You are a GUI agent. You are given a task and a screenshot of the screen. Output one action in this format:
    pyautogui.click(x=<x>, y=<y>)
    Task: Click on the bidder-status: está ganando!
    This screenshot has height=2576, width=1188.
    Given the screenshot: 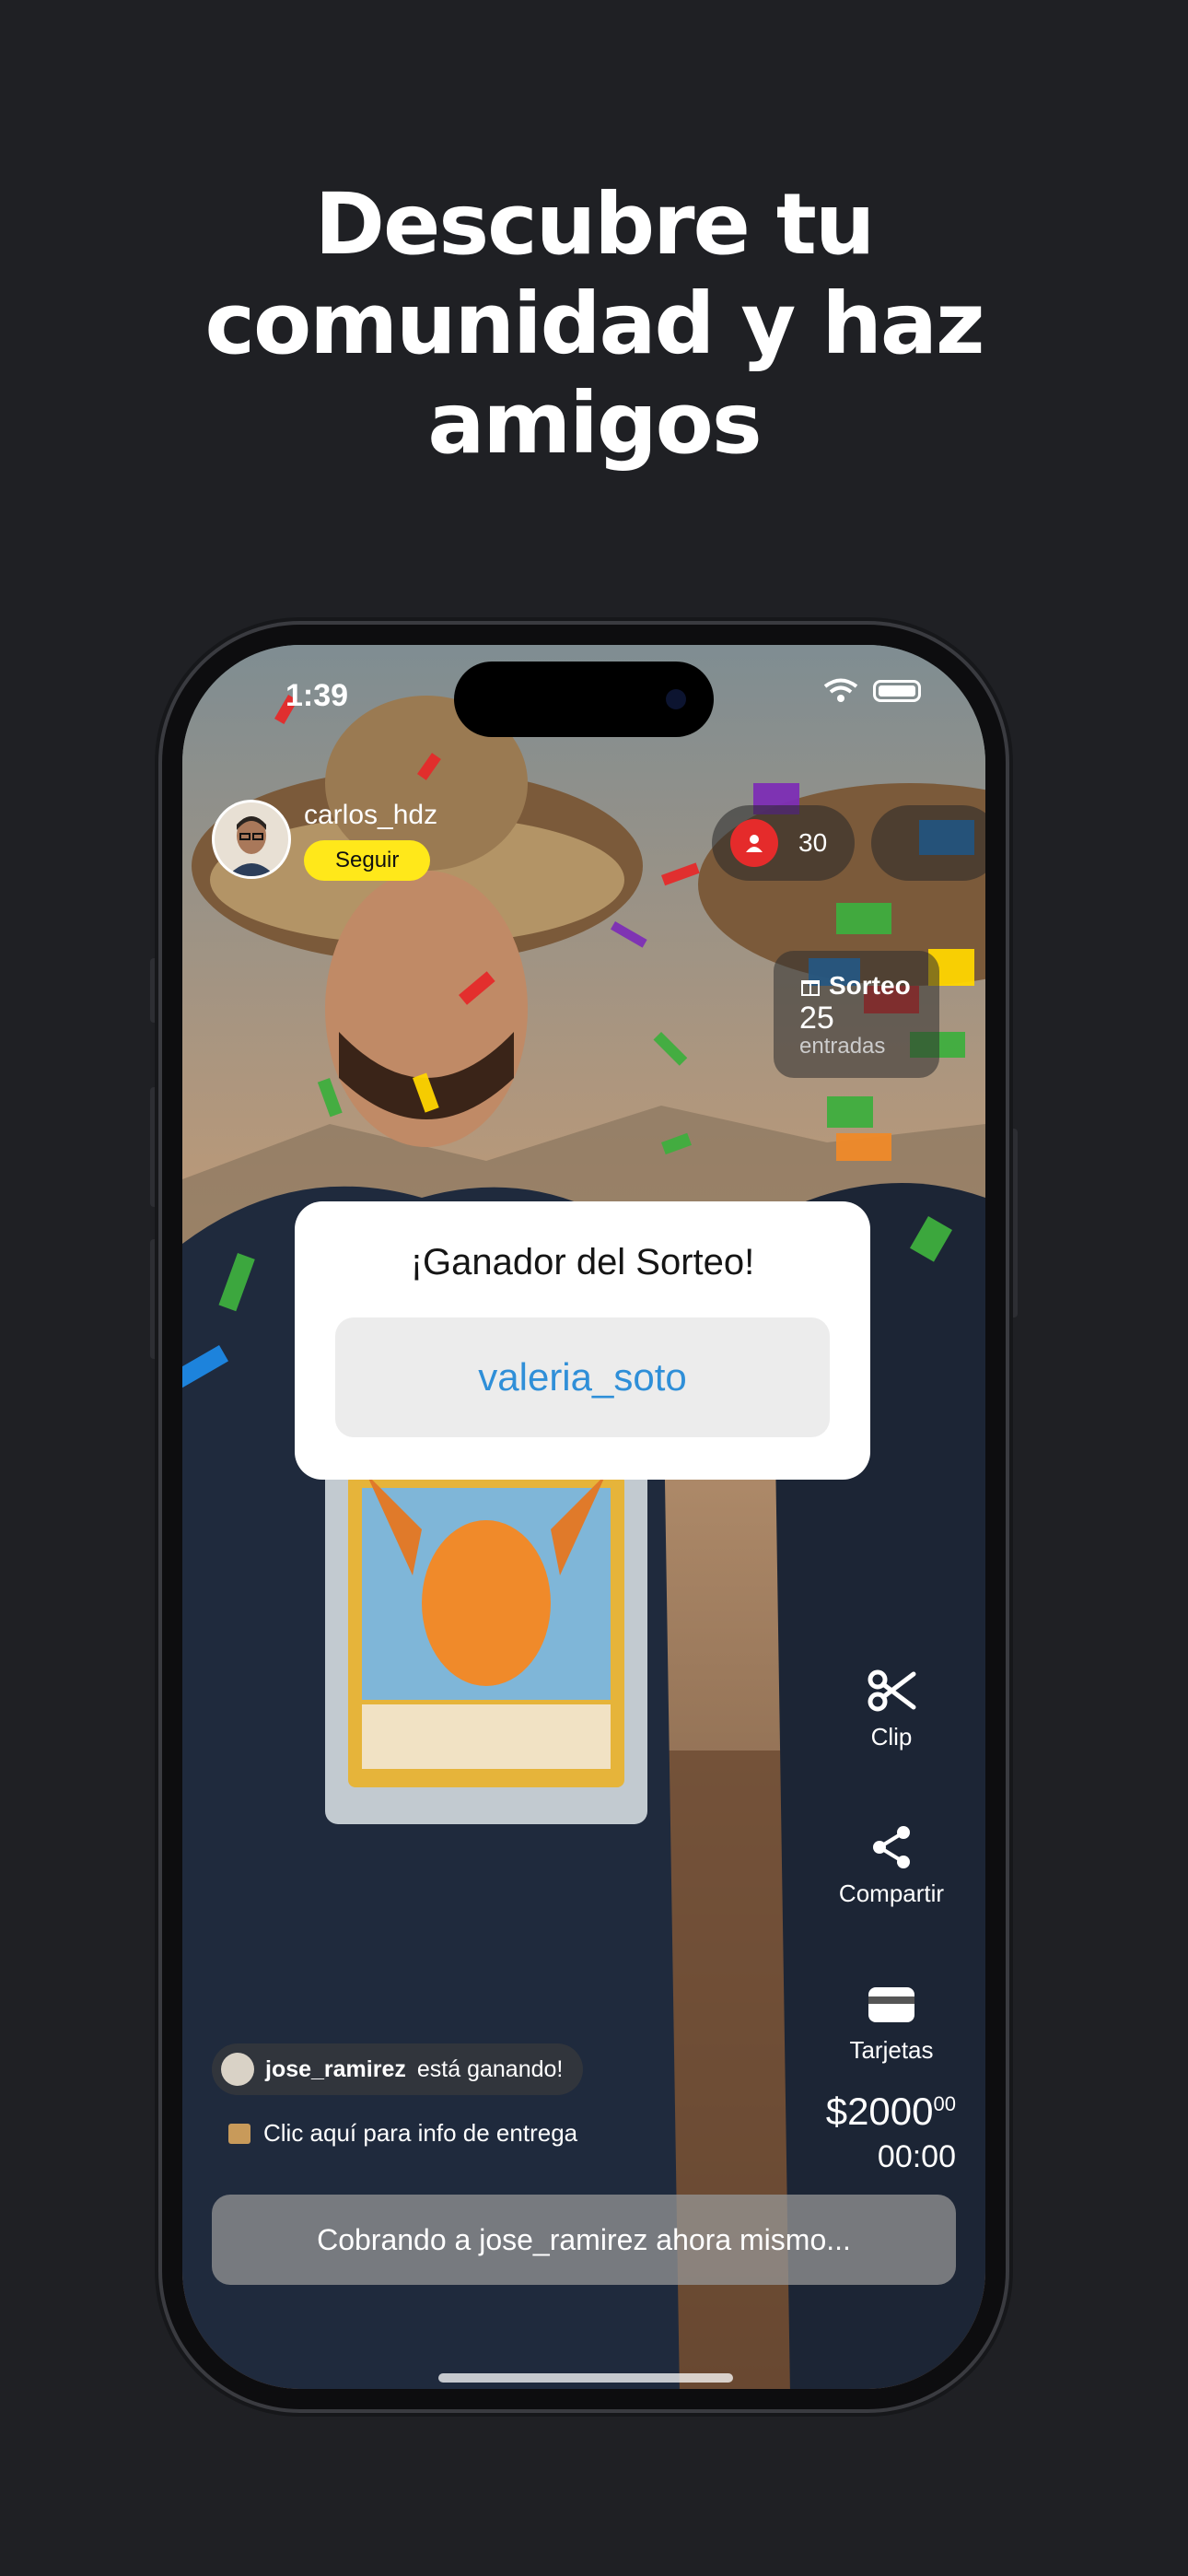 What is the action you would take?
    pyautogui.click(x=490, y=2068)
    